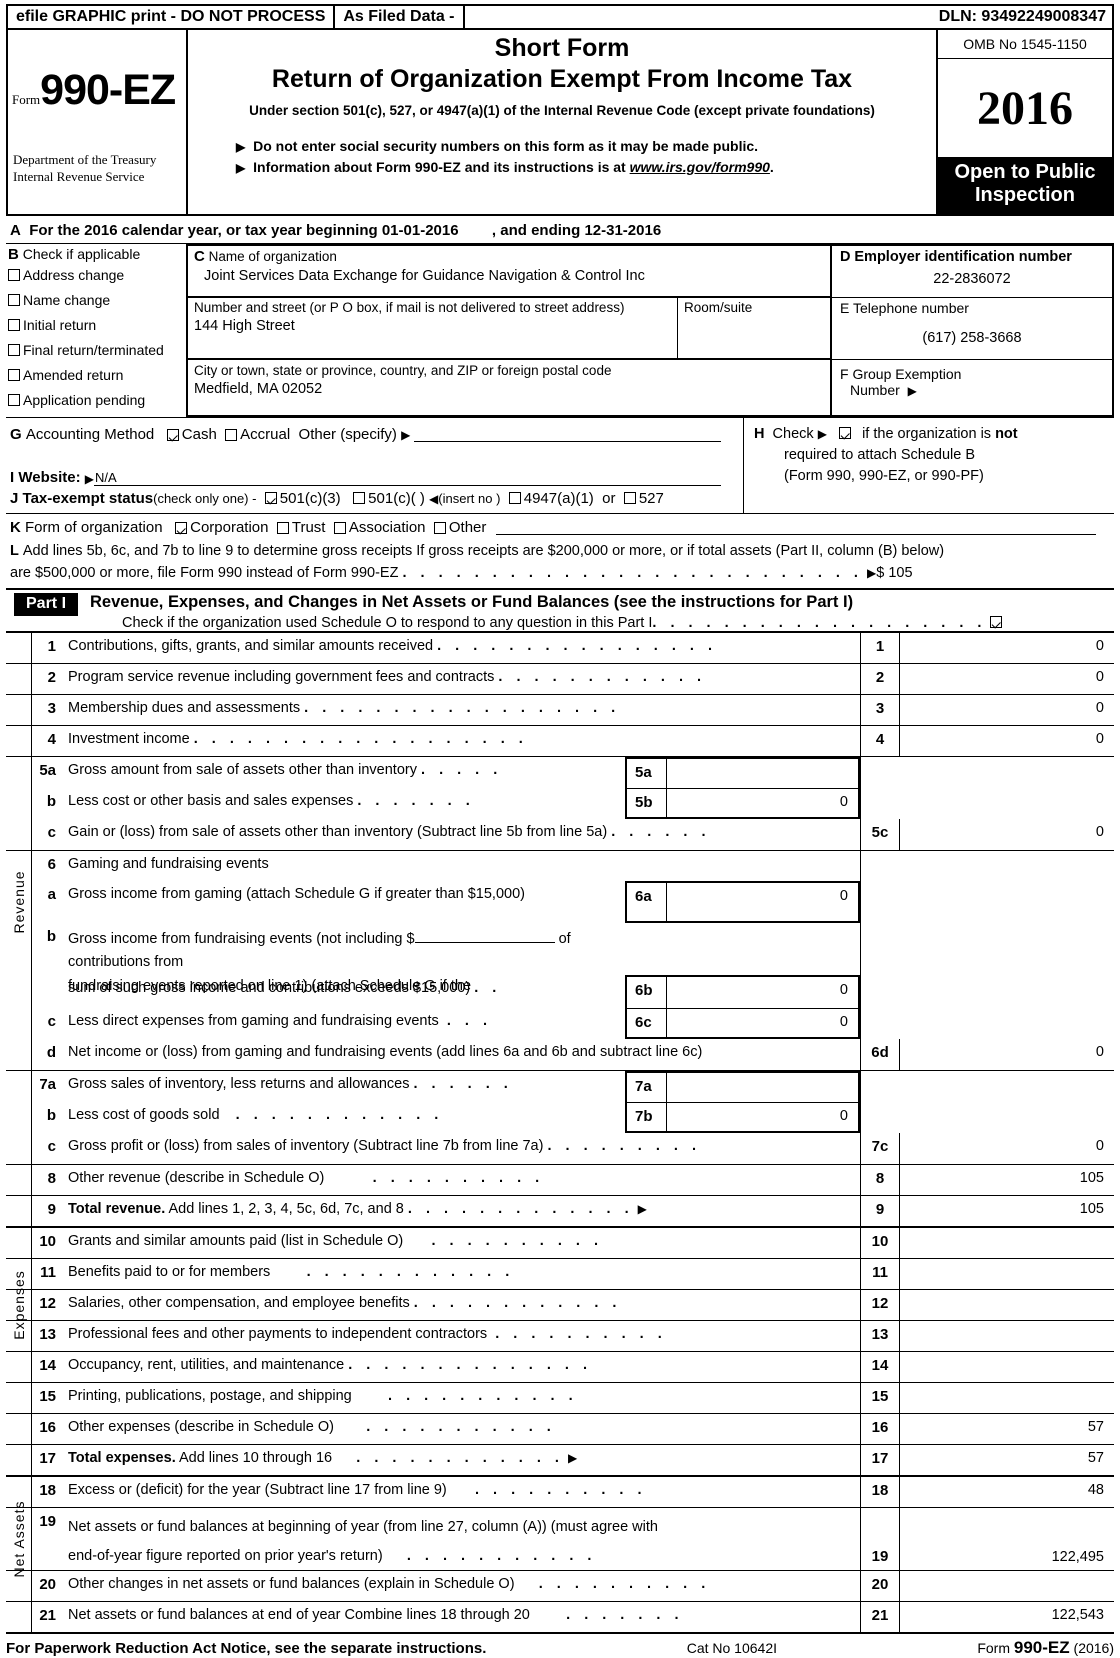 Image resolution: width=1120 pixels, height=1658 pixels. I want to click on row-line-number: 10, so click(880, 1242).